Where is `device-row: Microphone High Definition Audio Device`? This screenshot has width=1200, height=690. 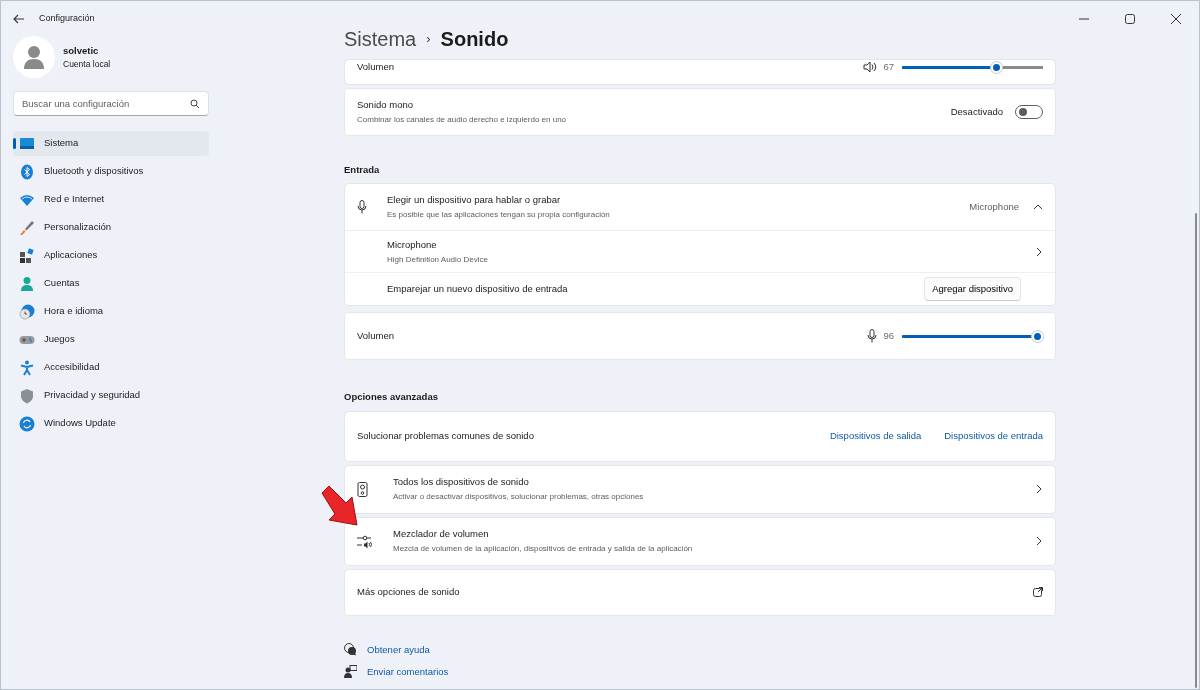 device-row: Microphone High Definition Audio Device is located at coordinates (700, 252).